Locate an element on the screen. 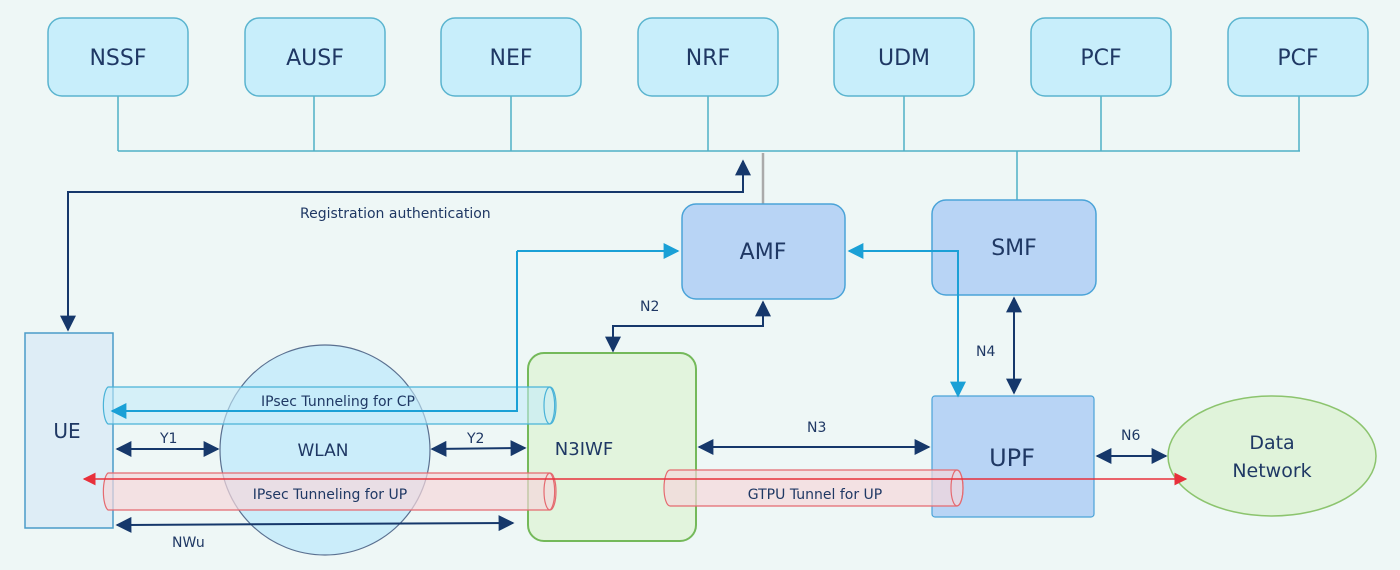 The height and width of the screenshot is (570, 1400). amf-label: AMF is located at coordinates (763, 252).